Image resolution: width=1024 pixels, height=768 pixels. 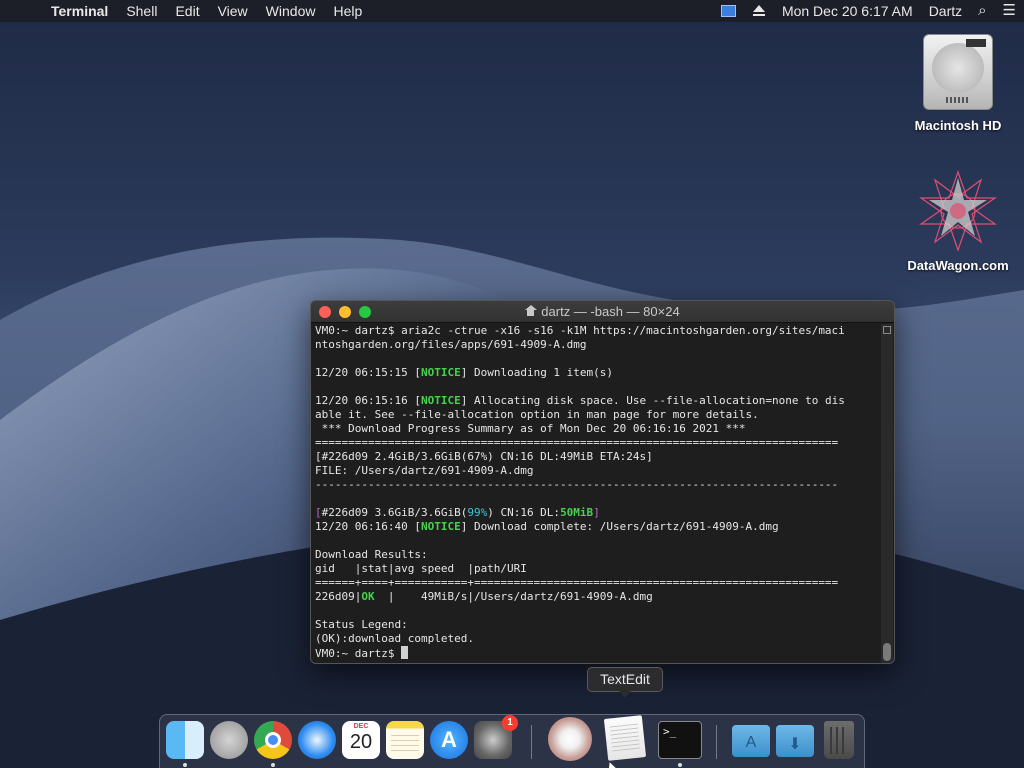 I want to click on terminal-text: ], so click(x=596, y=512).